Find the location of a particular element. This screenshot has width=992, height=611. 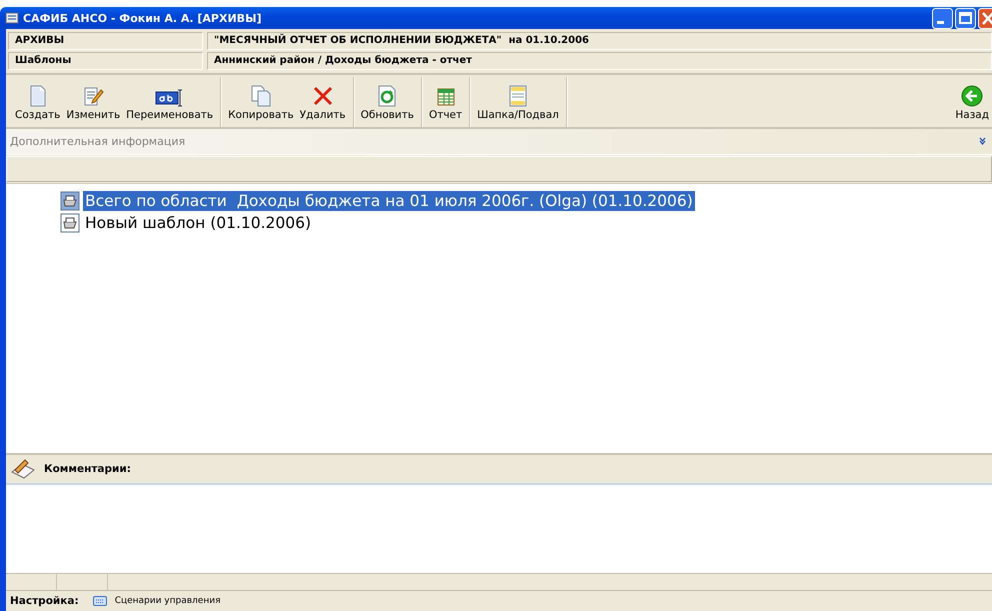

tree-item: Новый шаблон (01.10.2006) is located at coordinates (198, 223).